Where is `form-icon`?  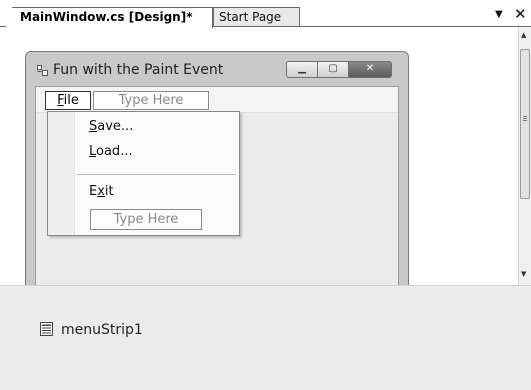 form-icon is located at coordinates (42, 70).